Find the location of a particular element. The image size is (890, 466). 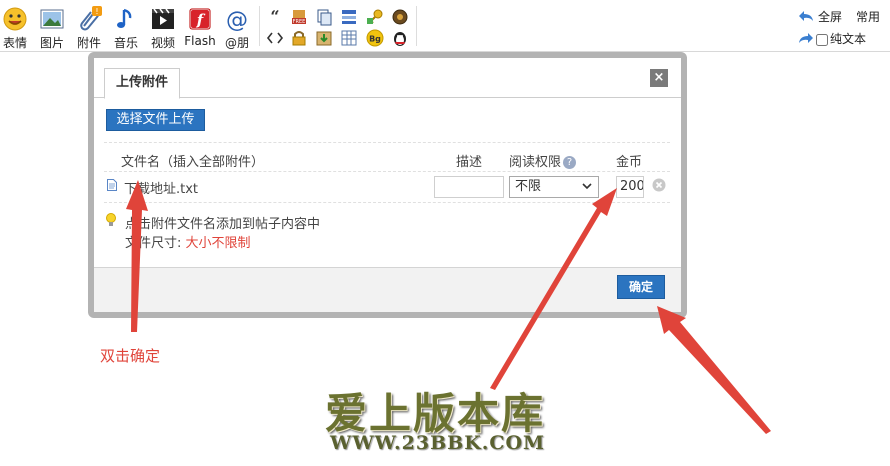

tip-insert-attachment: 点击附件文件名添加到帖子内容中 is located at coordinates (223, 224).